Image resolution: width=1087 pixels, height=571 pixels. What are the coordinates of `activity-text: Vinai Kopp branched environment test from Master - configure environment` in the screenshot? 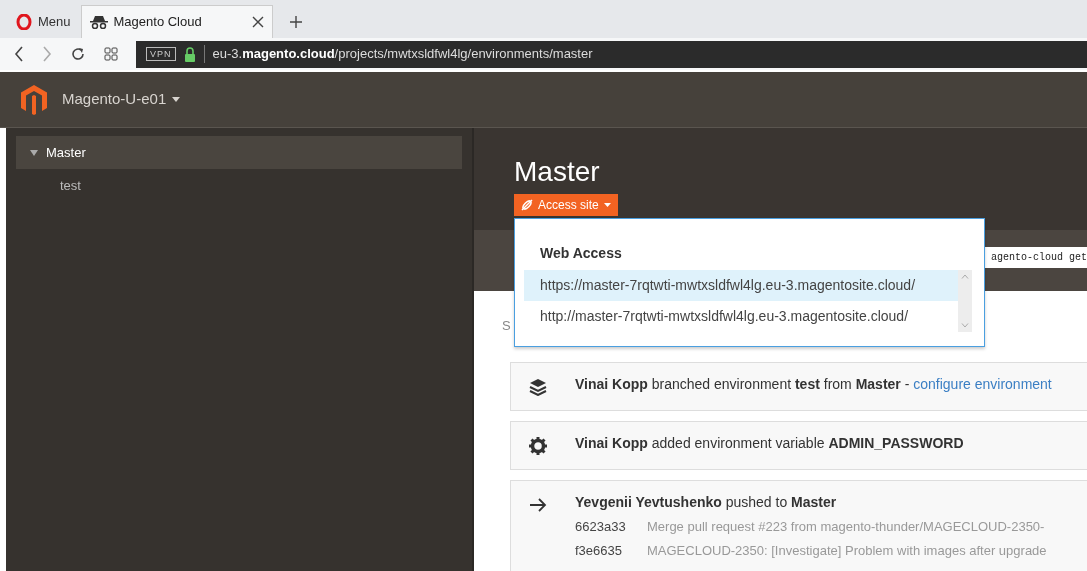 It's located at (813, 384).